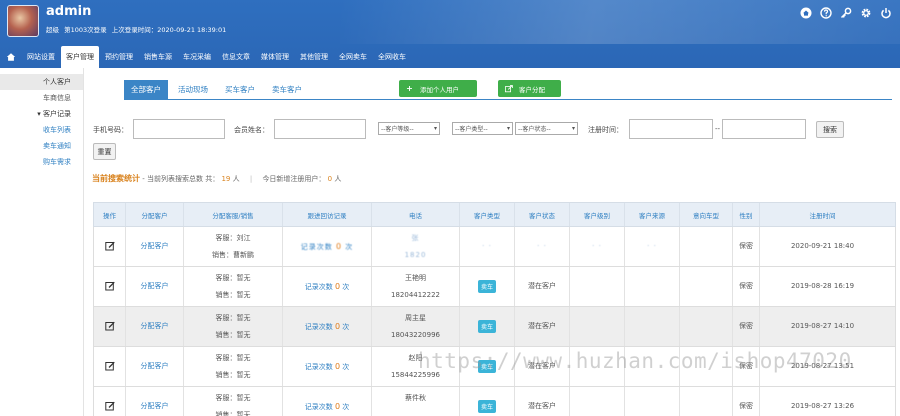 Image resolution: width=900 pixels, height=416 pixels. I want to click on member-name-input, so click(320, 129).